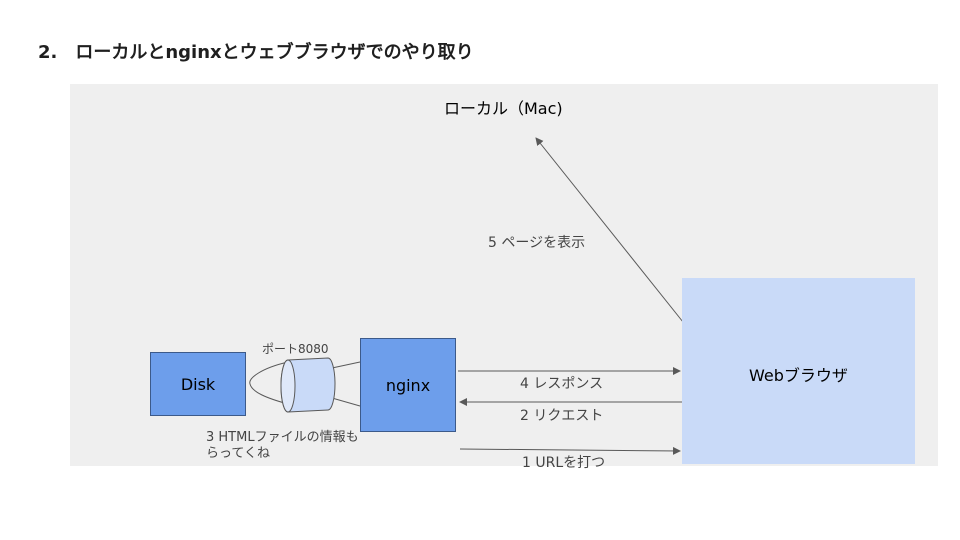 This screenshot has width=960, height=540. I want to click on node-nginx: nginx, so click(408, 385).